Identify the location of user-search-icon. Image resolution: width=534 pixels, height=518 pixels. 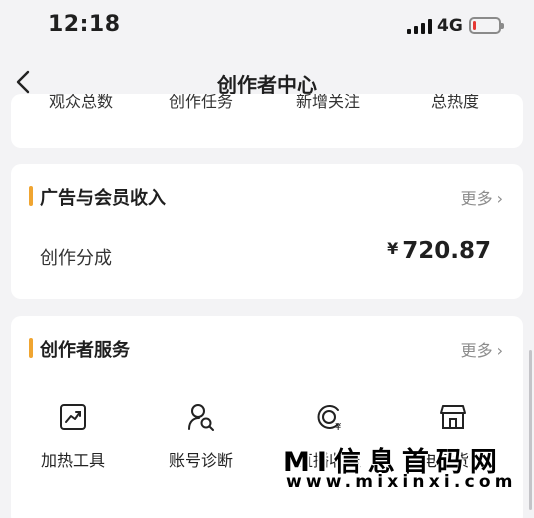
(201, 417).